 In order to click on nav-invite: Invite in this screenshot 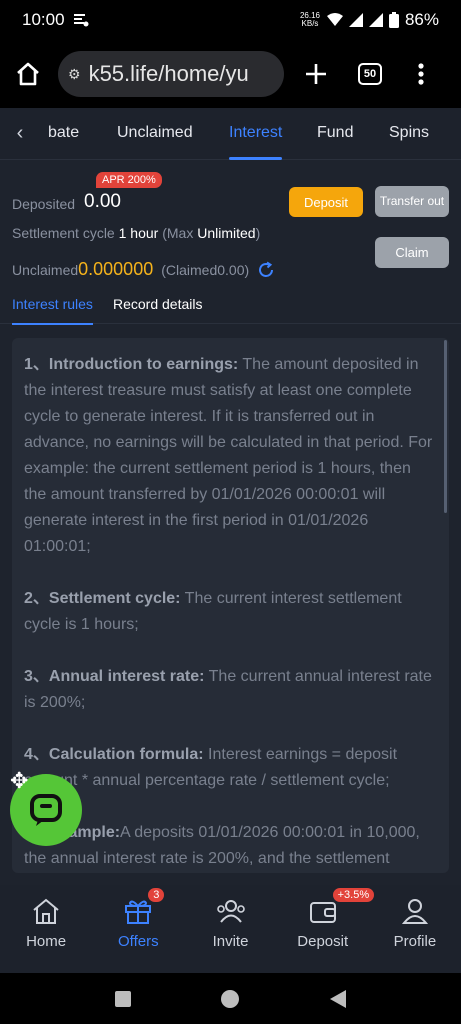, I will do `click(230, 929)`.